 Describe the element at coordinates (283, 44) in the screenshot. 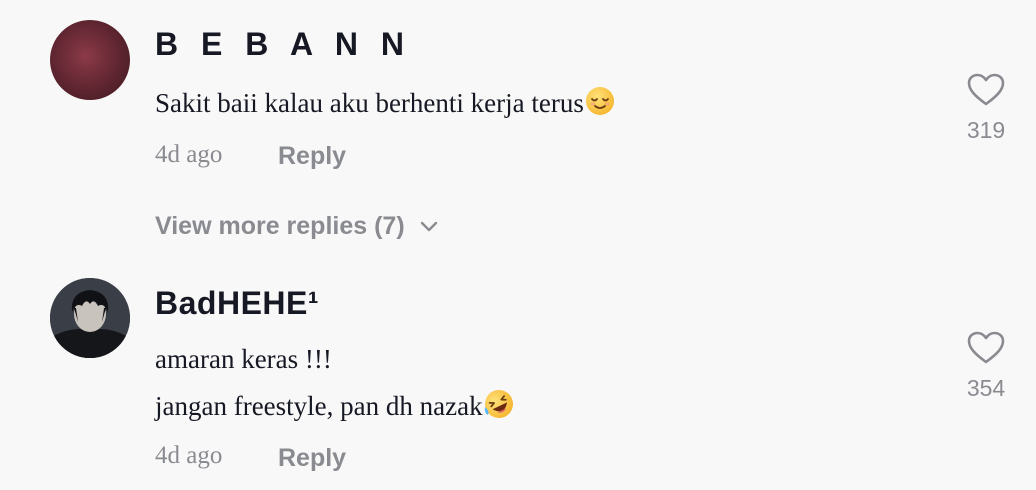

I see `comment-username: B E B A N N` at that location.